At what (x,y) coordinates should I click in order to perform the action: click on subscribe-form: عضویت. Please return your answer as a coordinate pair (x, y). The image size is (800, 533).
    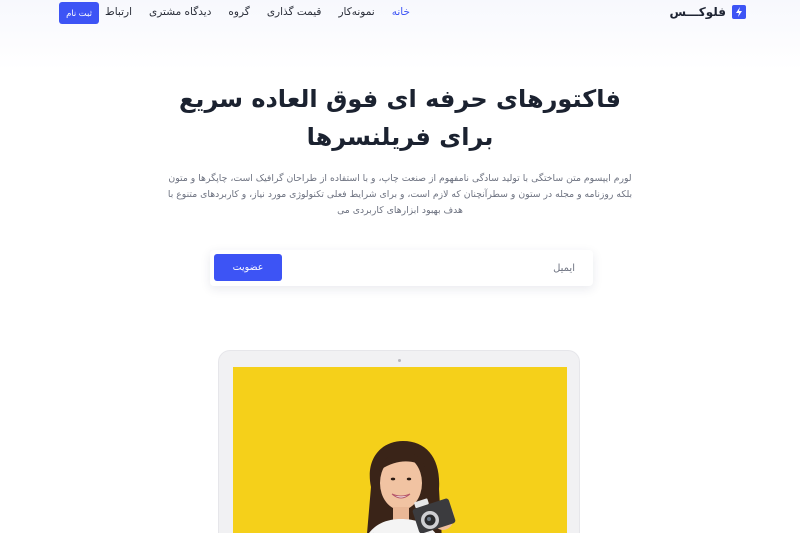
    Looking at the image, I should click on (401, 268).